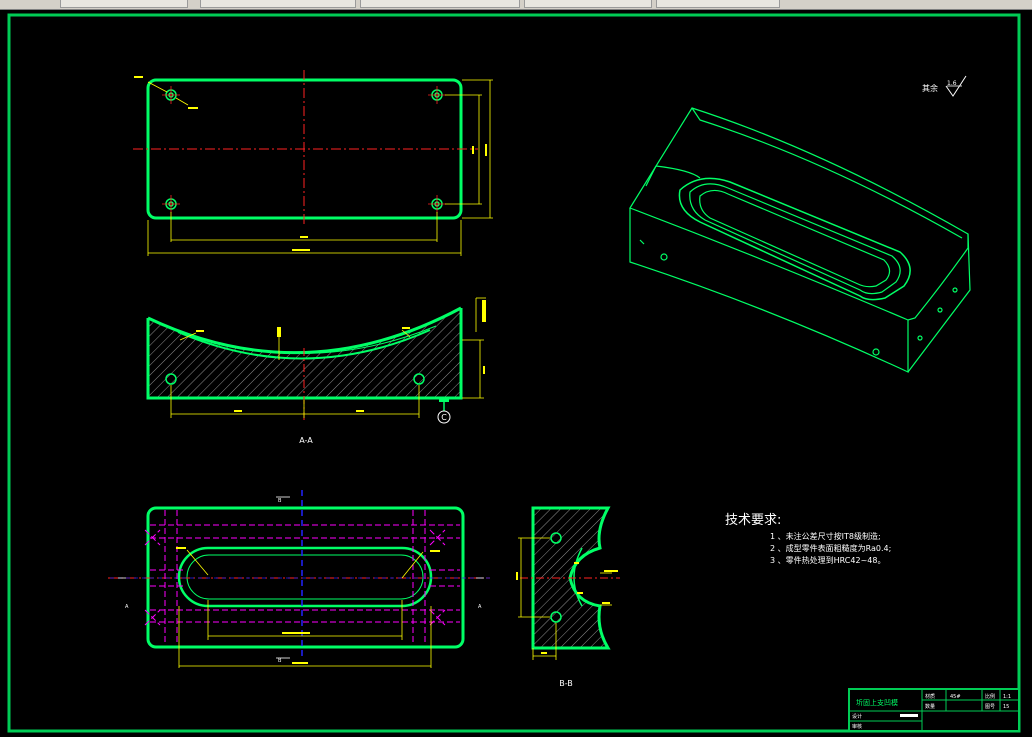 Image resolution: width=1032 pixels, height=737 pixels. What do you see at coordinates (305, 577) in the screenshot?
I see `slot-outline` at bounding box center [305, 577].